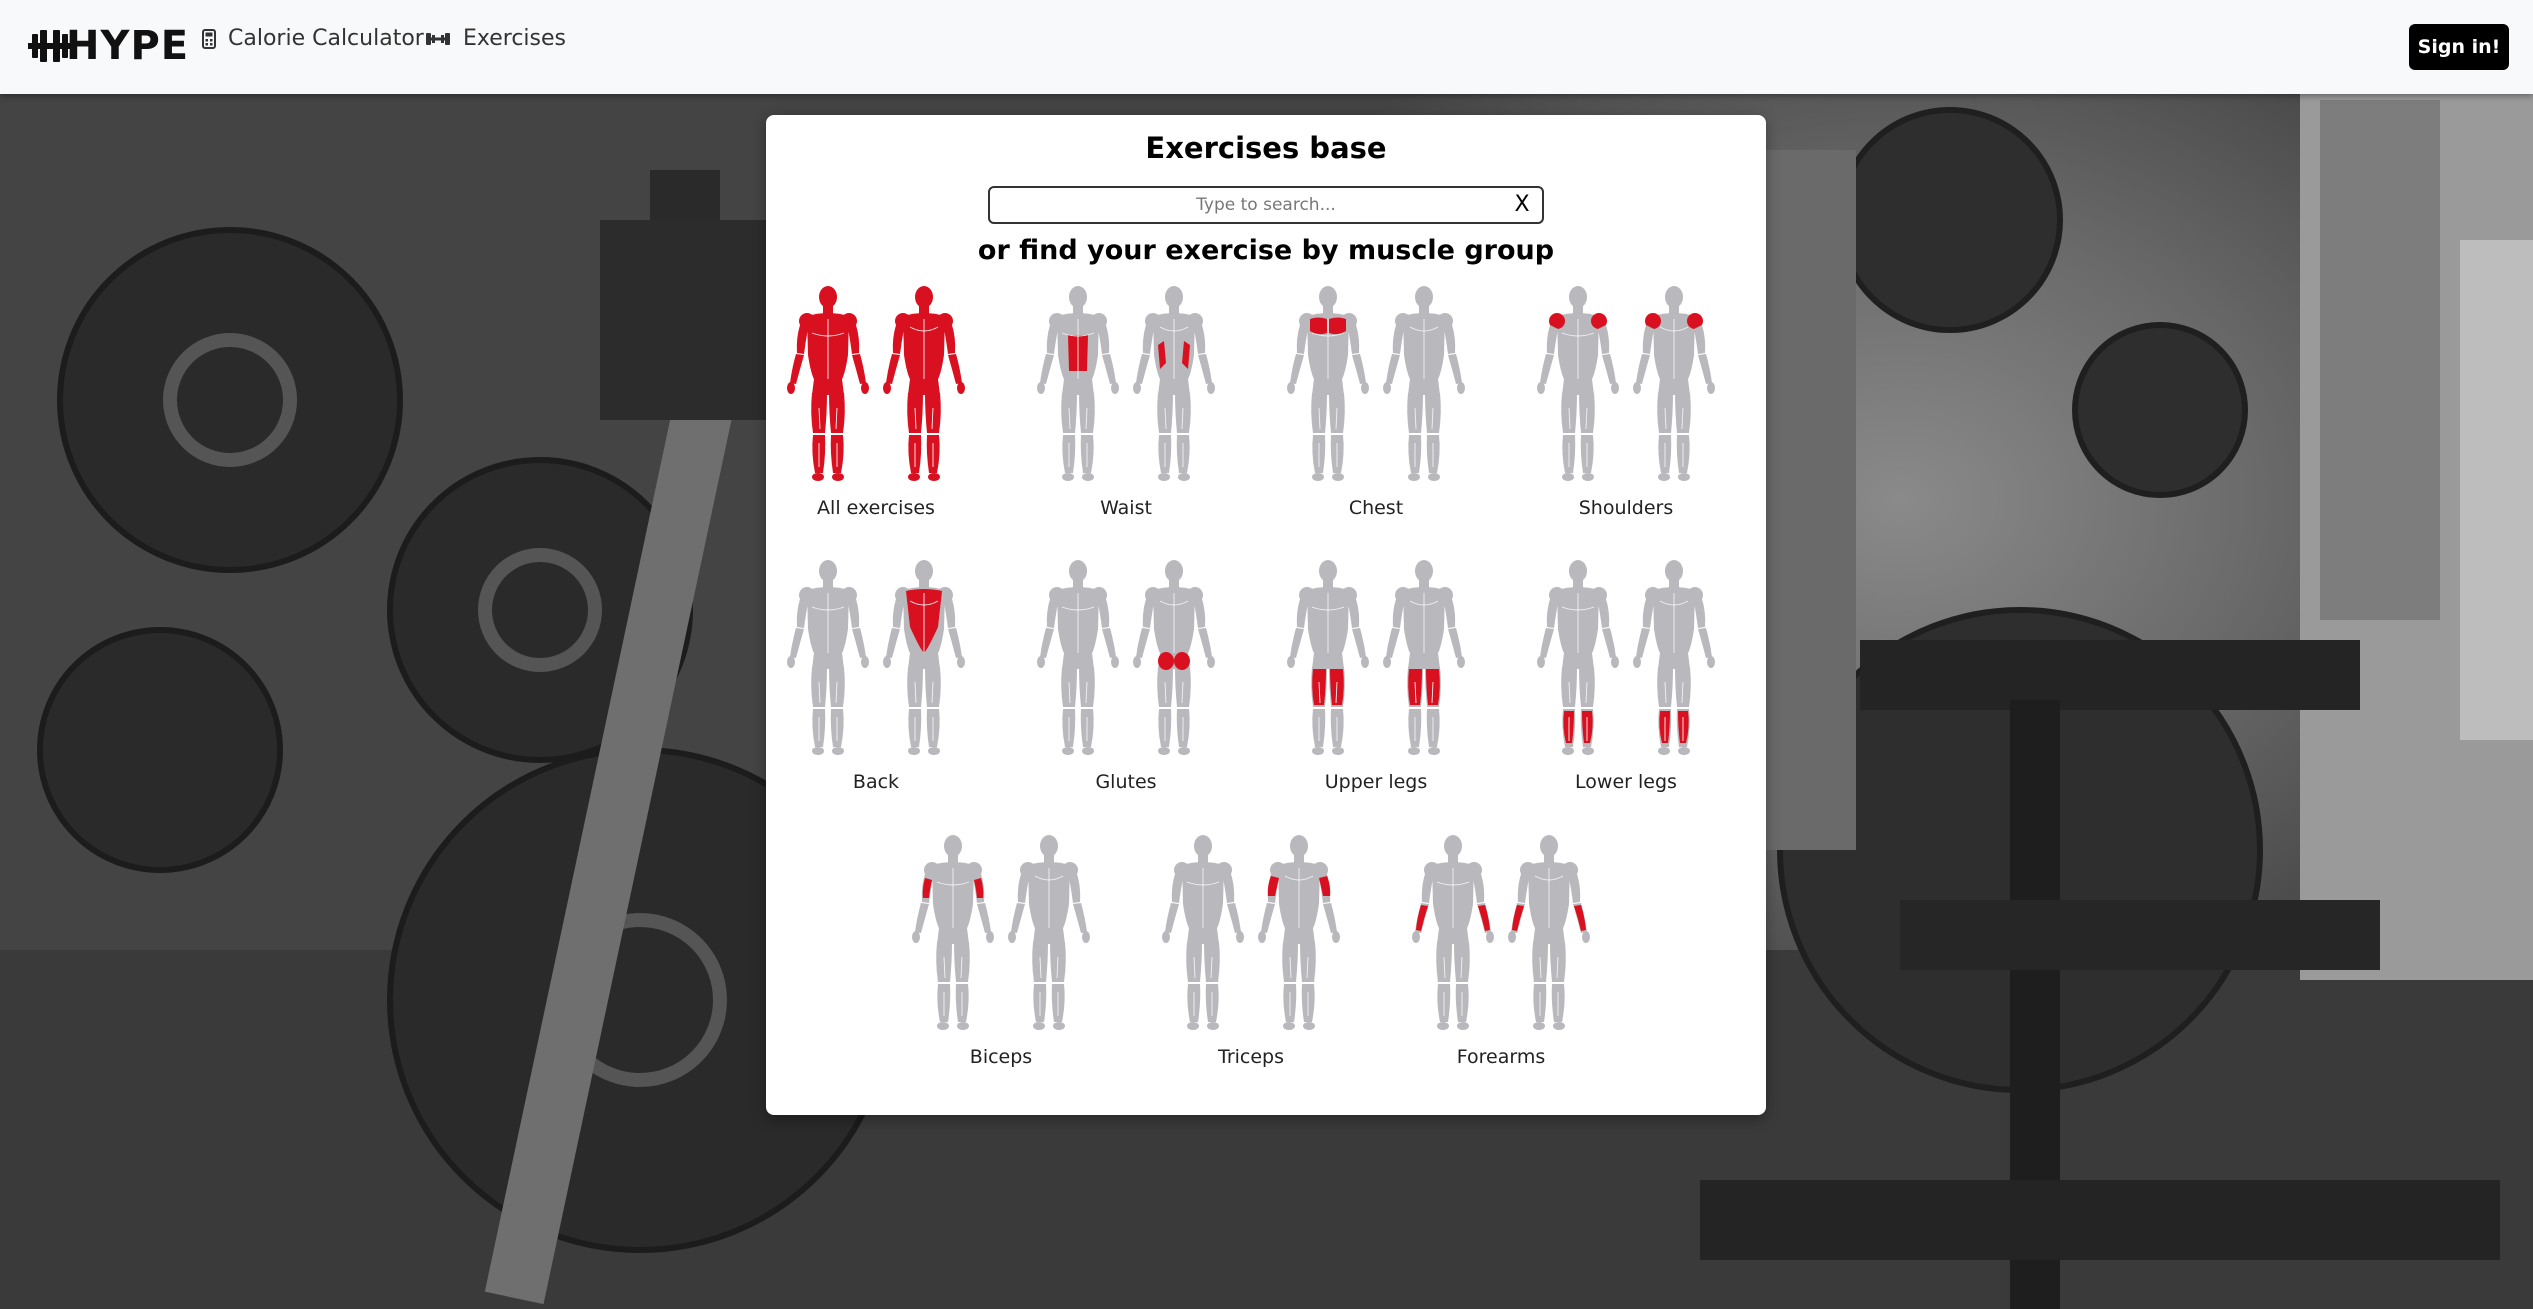  Describe the element at coordinates (1522, 205) in the screenshot. I see `clear-search-button: X` at that location.